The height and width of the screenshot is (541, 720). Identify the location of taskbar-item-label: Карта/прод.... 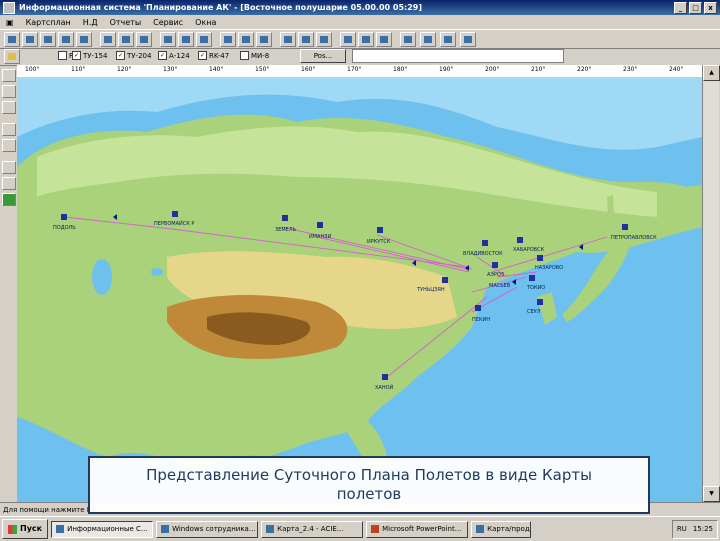
(508, 528).